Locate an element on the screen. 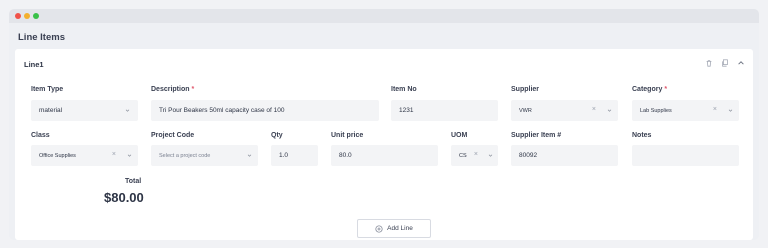  project-code-select: Select a project code is located at coordinates (204, 155).